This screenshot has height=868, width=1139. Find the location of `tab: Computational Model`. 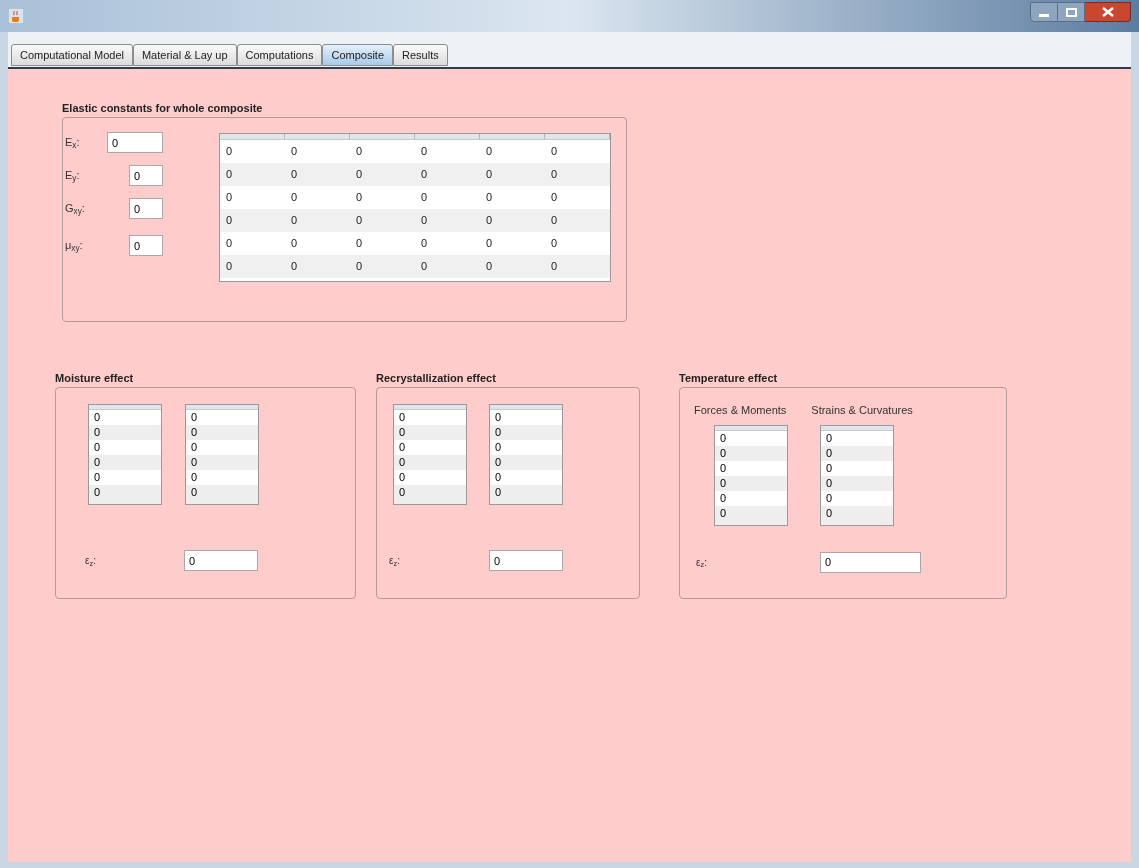

tab: Computational Model is located at coordinates (72, 55).